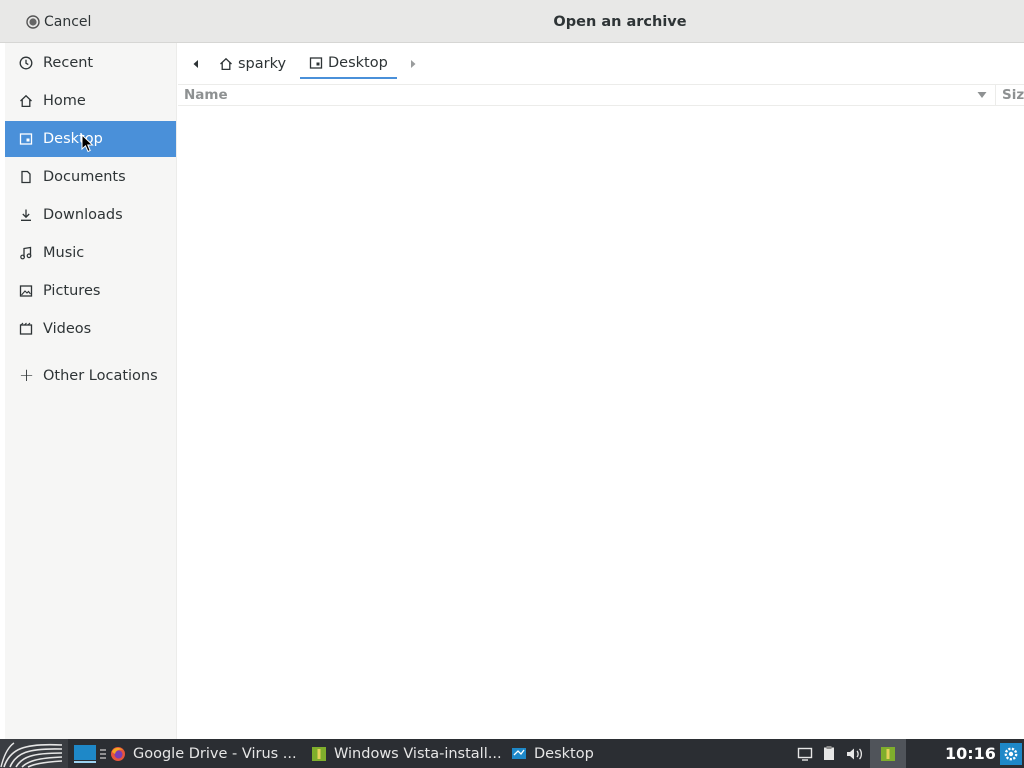  What do you see at coordinates (519, 753) in the screenshot?
I see `desktop-window-icon` at bounding box center [519, 753].